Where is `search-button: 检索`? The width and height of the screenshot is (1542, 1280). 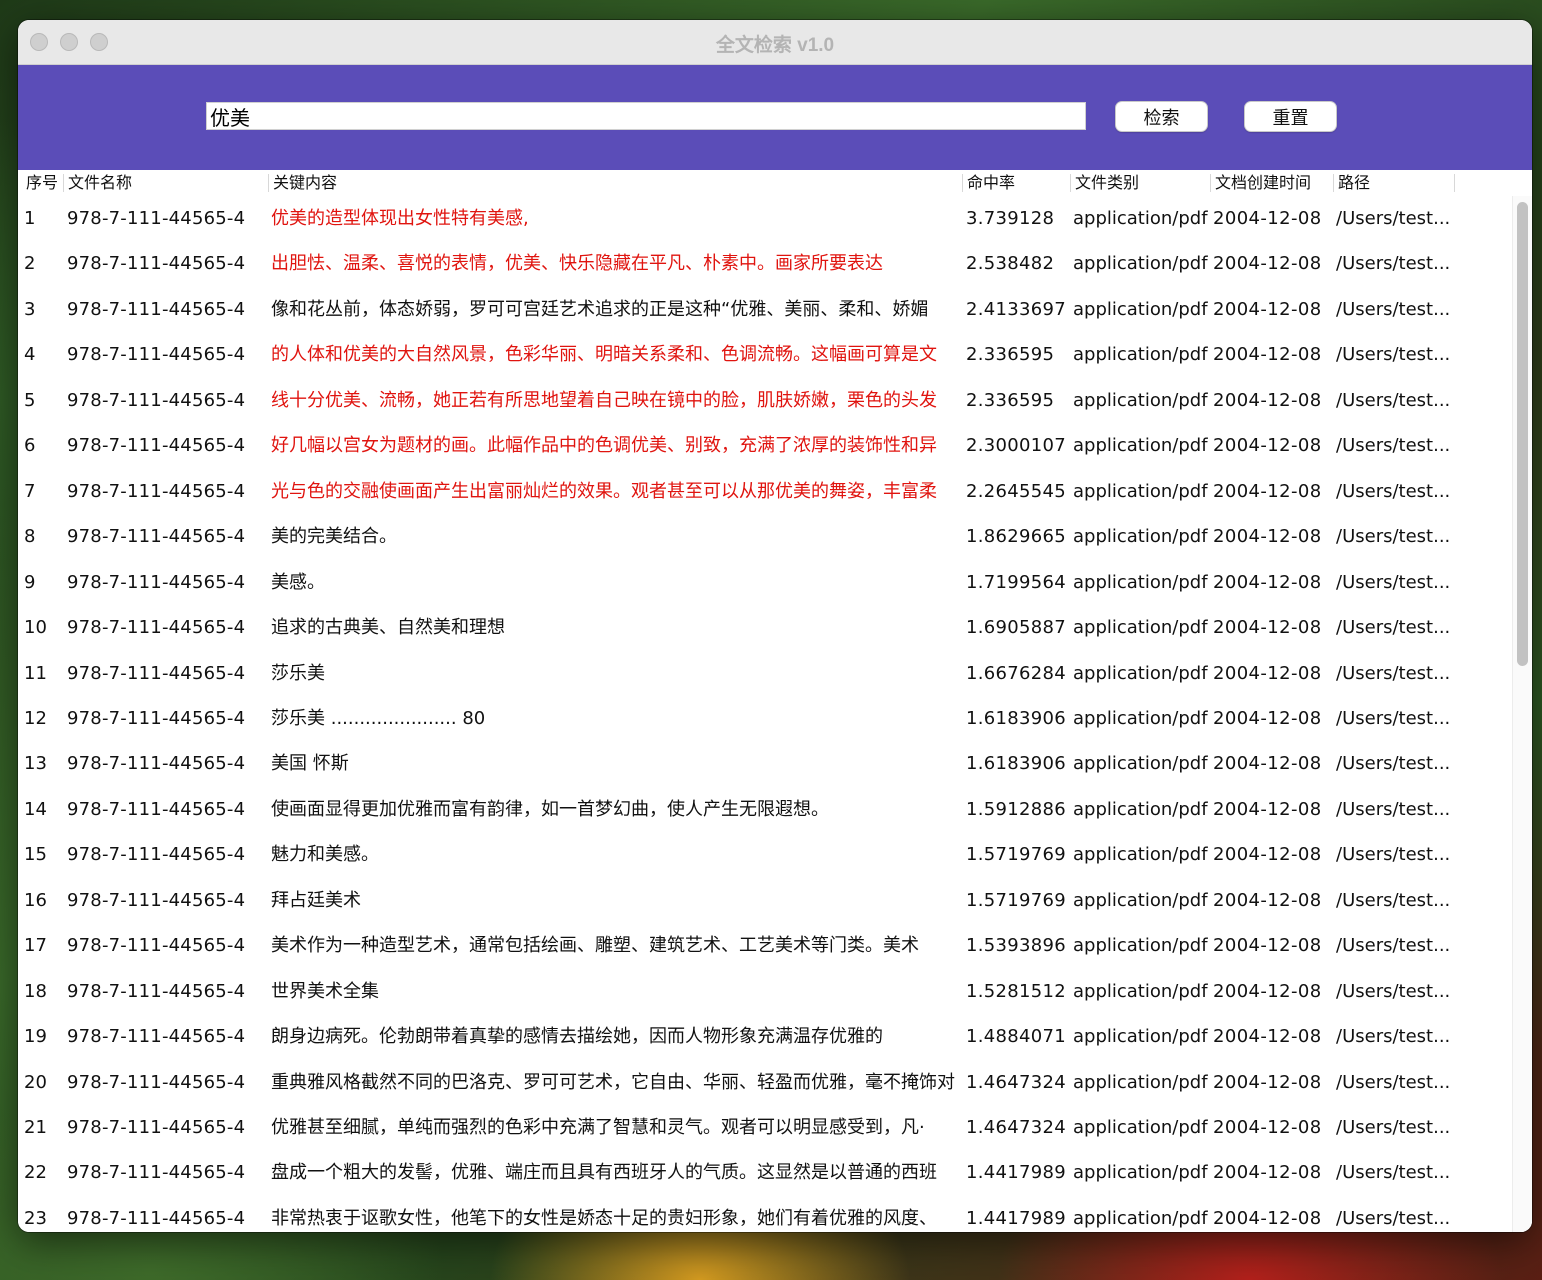
search-button: 检索 is located at coordinates (1161, 116).